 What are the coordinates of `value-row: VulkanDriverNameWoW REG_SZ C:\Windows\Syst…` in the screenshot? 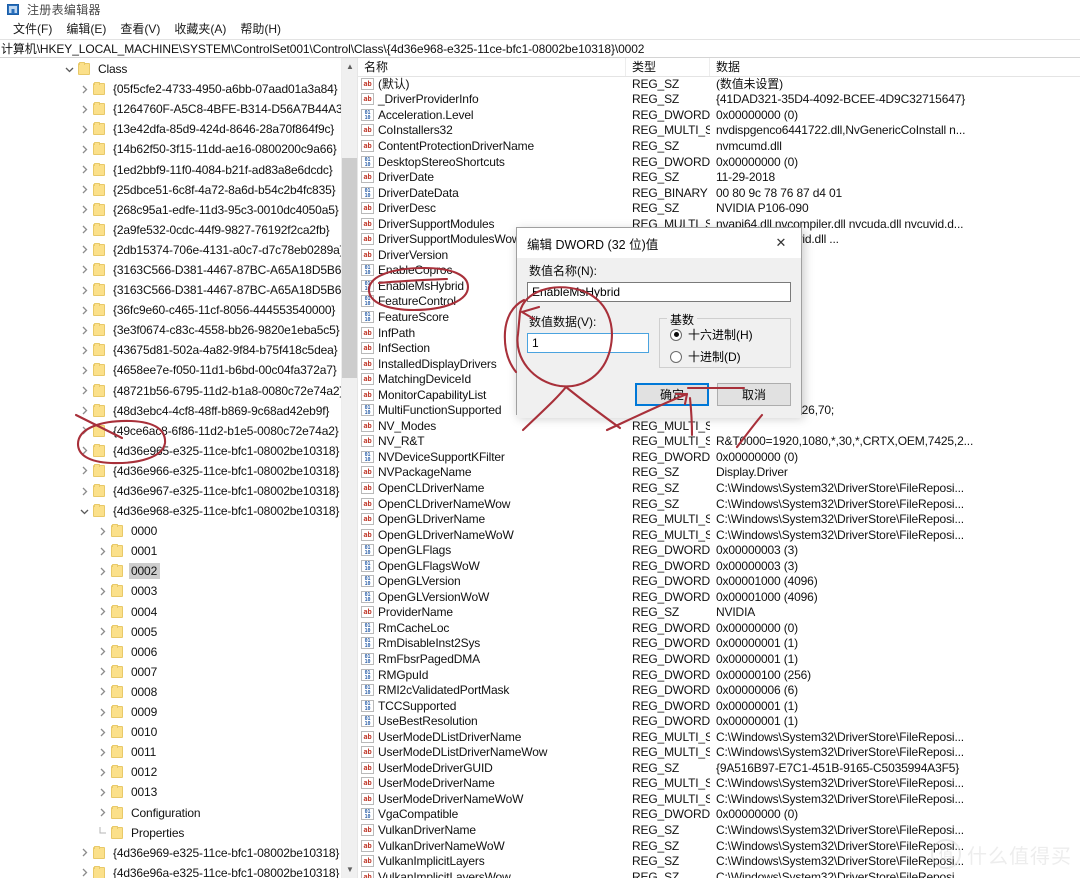 It's located at (719, 846).